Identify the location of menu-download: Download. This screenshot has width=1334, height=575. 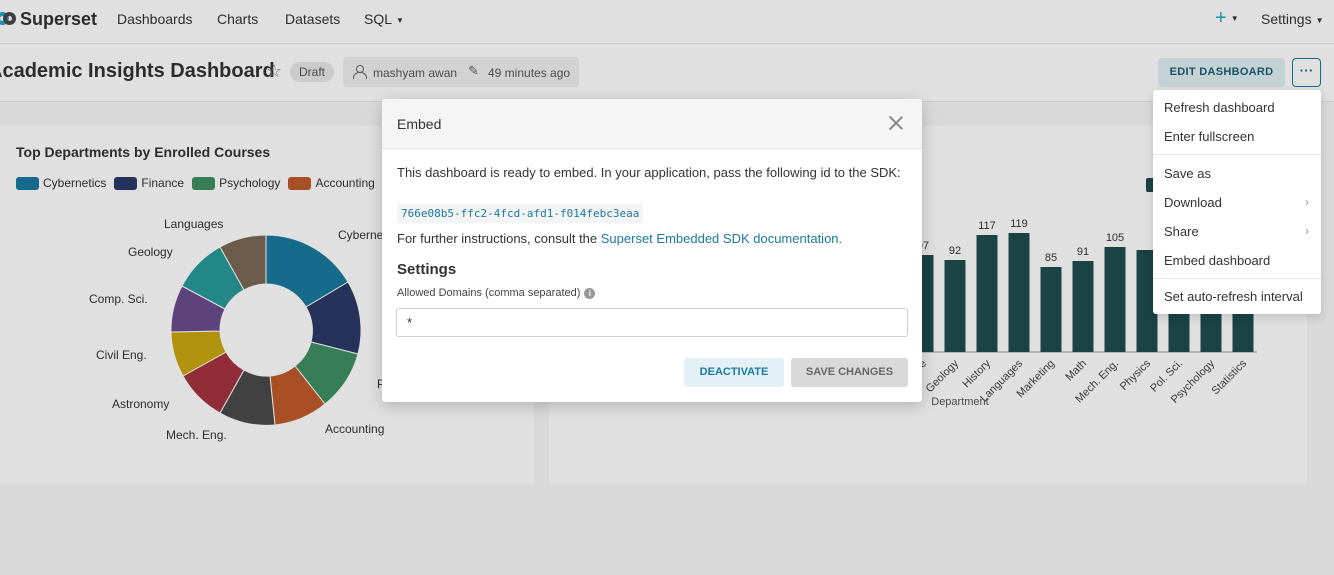
(1193, 202).